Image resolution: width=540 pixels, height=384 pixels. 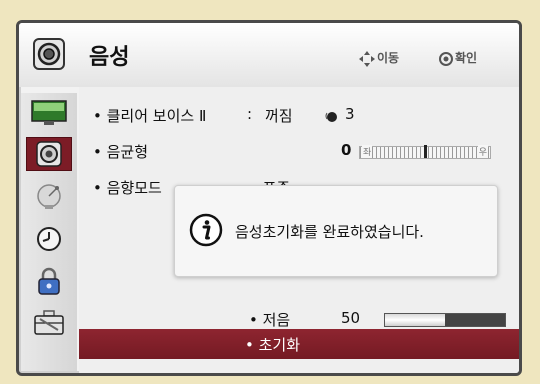 What do you see at coordinates (367, 58) in the screenshot?
I see `dpad-arrows-icon` at bounding box center [367, 58].